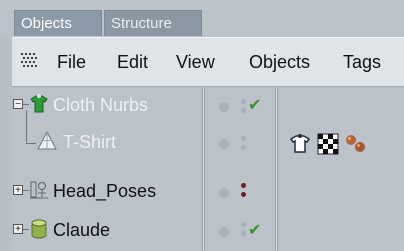  What do you see at coordinates (71, 62) in the screenshot?
I see `menu-file: File` at bounding box center [71, 62].